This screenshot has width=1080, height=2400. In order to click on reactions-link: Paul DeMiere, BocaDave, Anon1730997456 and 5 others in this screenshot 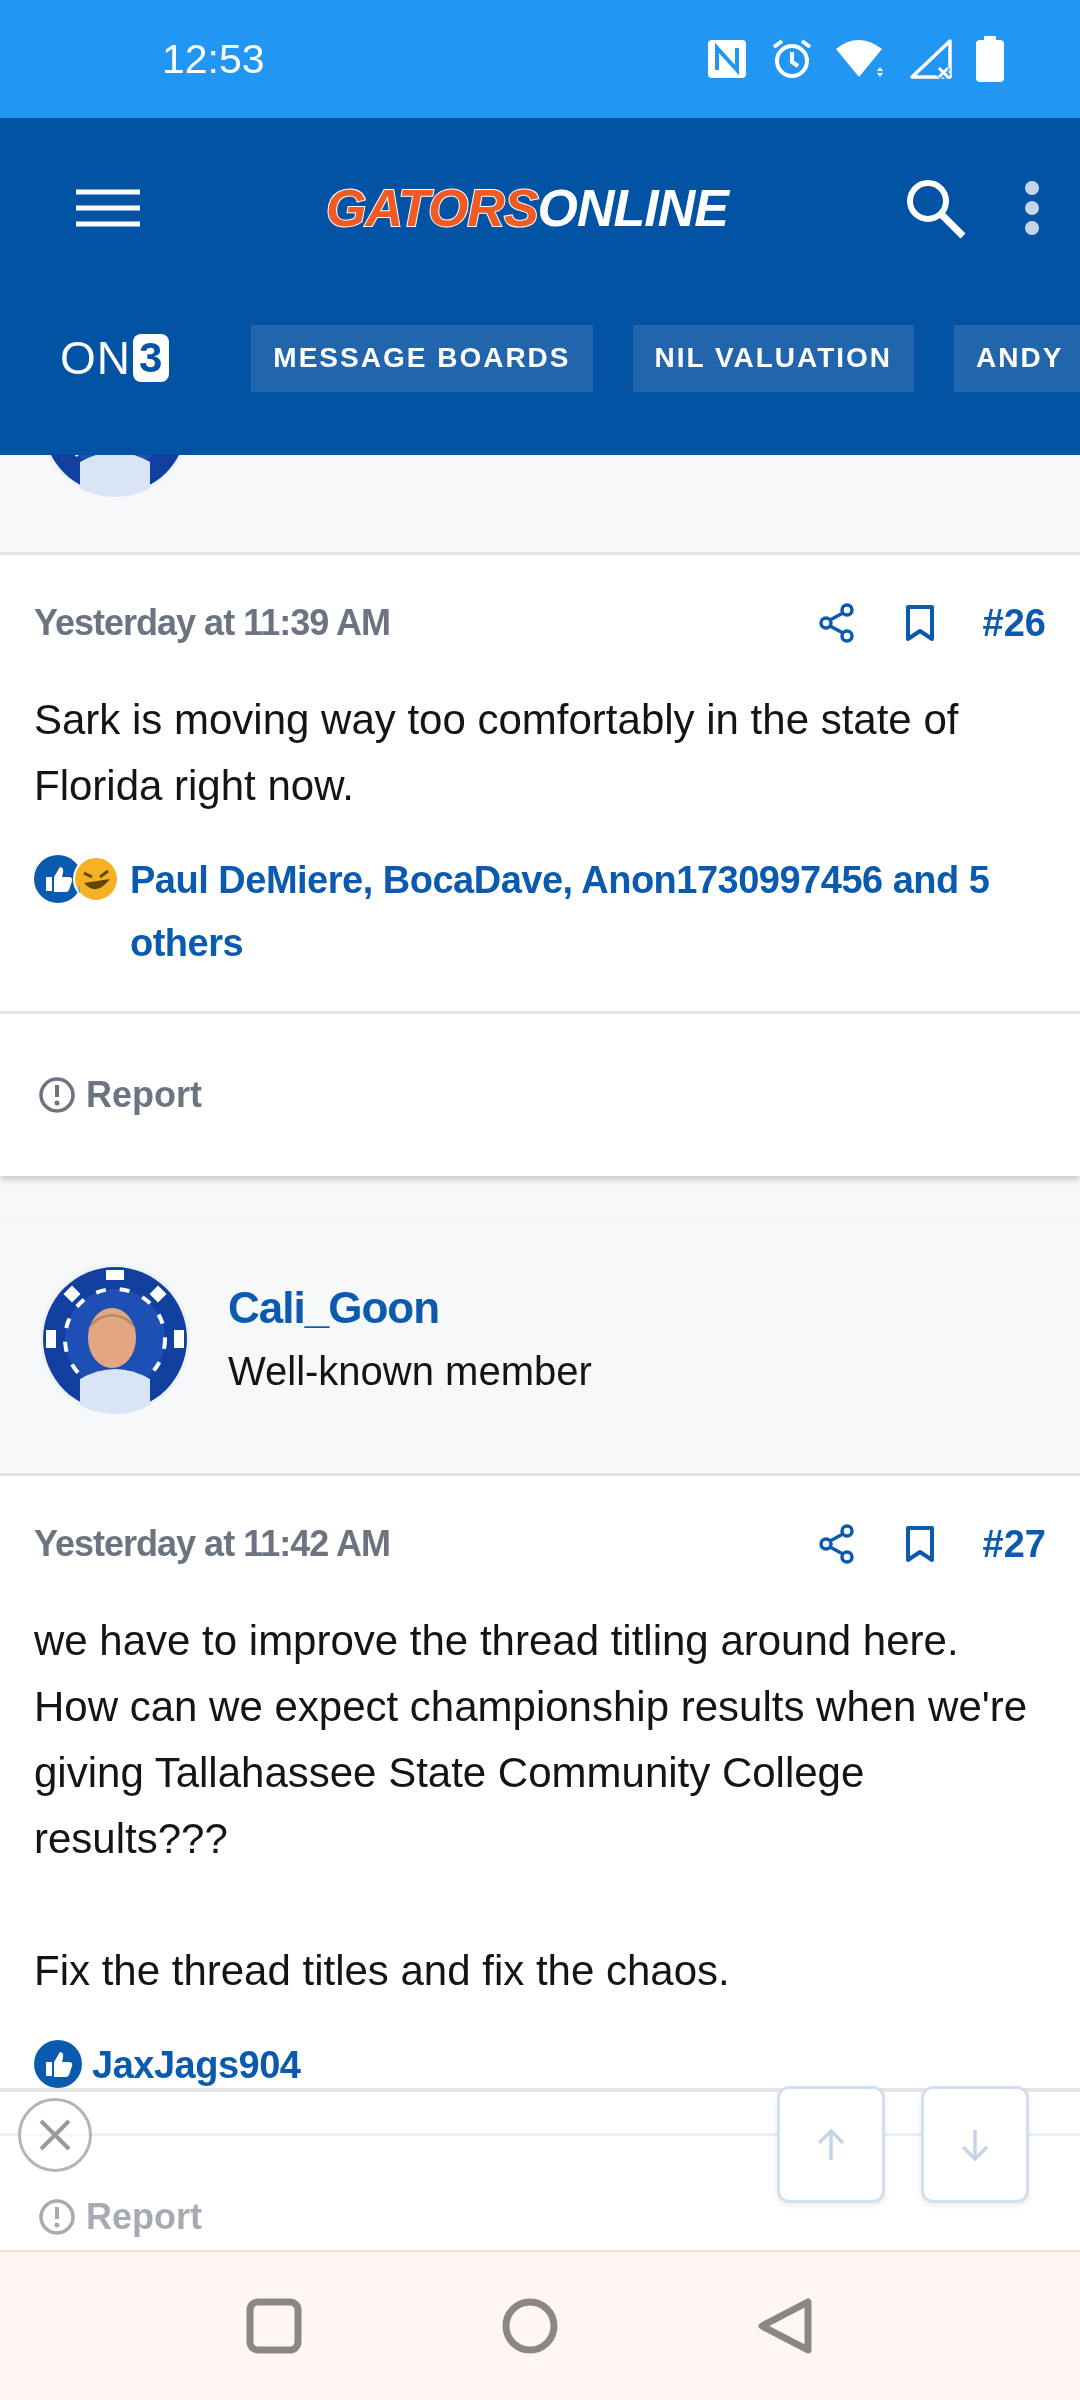, I will do `click(588, 912)`.